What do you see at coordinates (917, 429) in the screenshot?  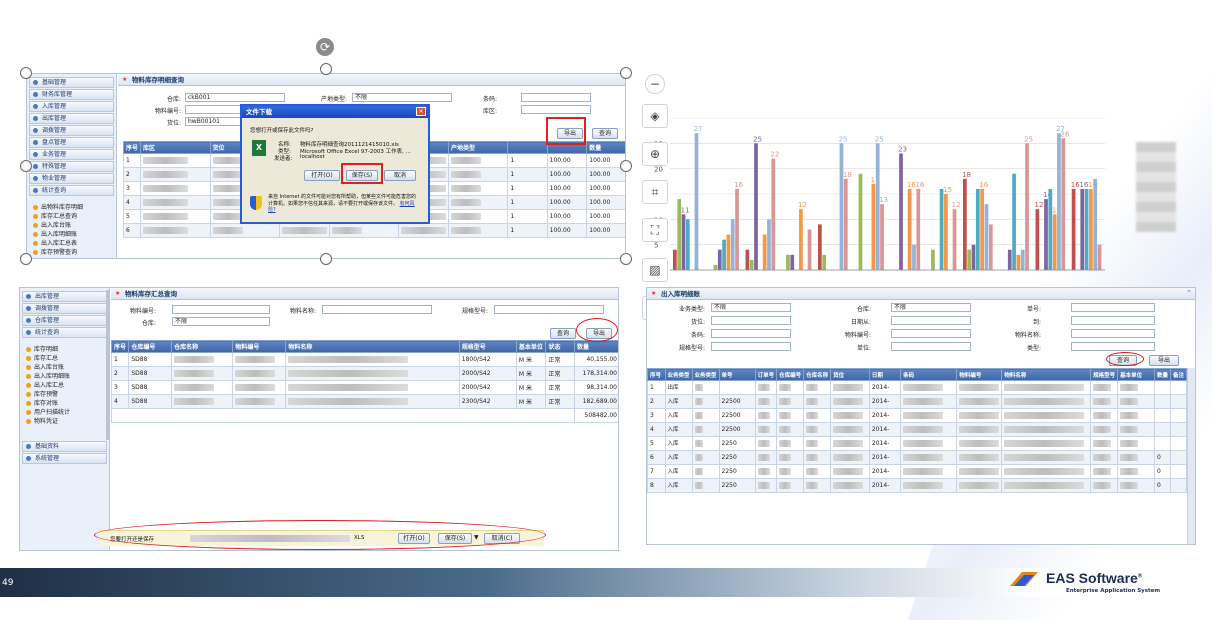 I see `table-row: 4 入库 22500 2014-` at bounding box center [917, 429].